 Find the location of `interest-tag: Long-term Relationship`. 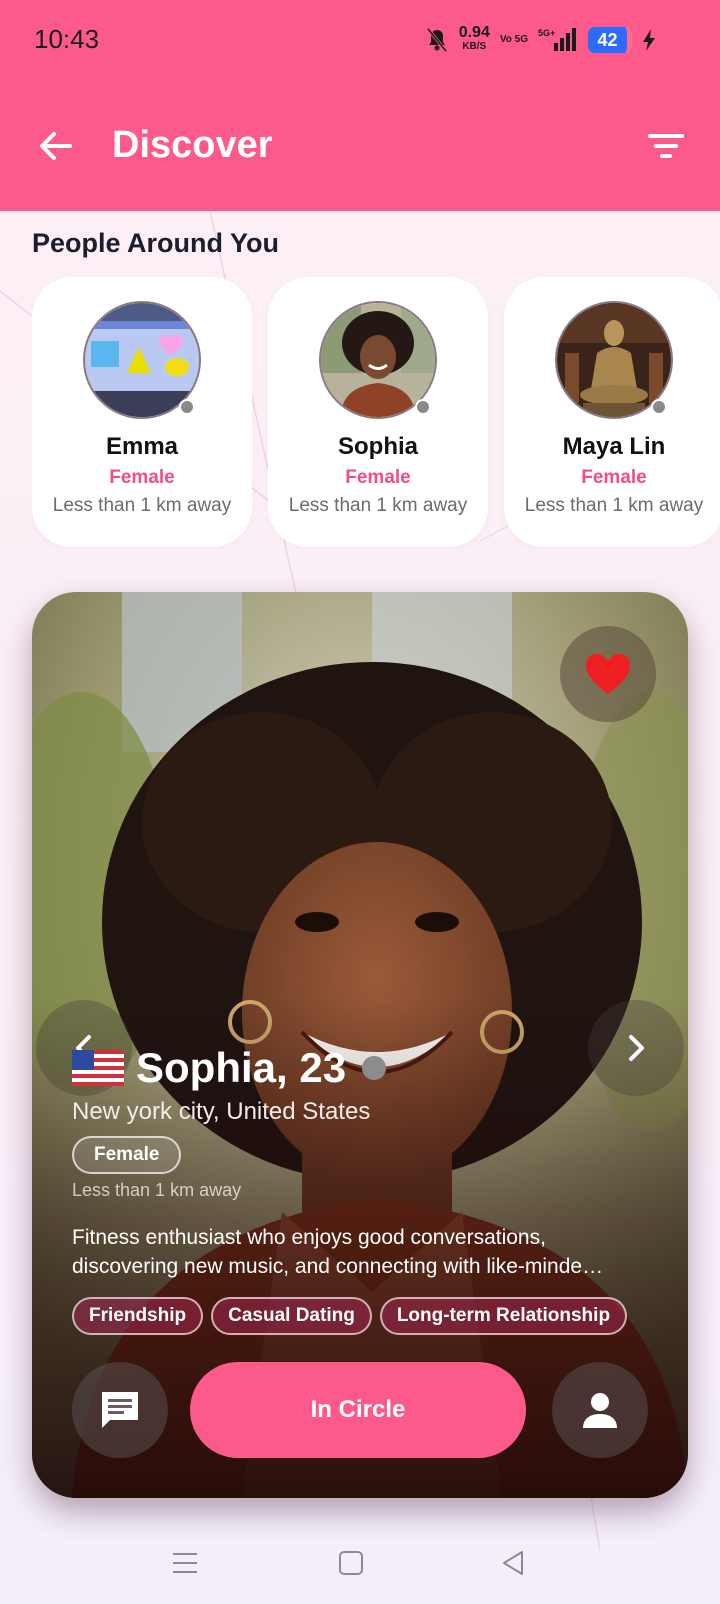

interest-tag: Long-term Relationship is located at coordinates (503, 1316).